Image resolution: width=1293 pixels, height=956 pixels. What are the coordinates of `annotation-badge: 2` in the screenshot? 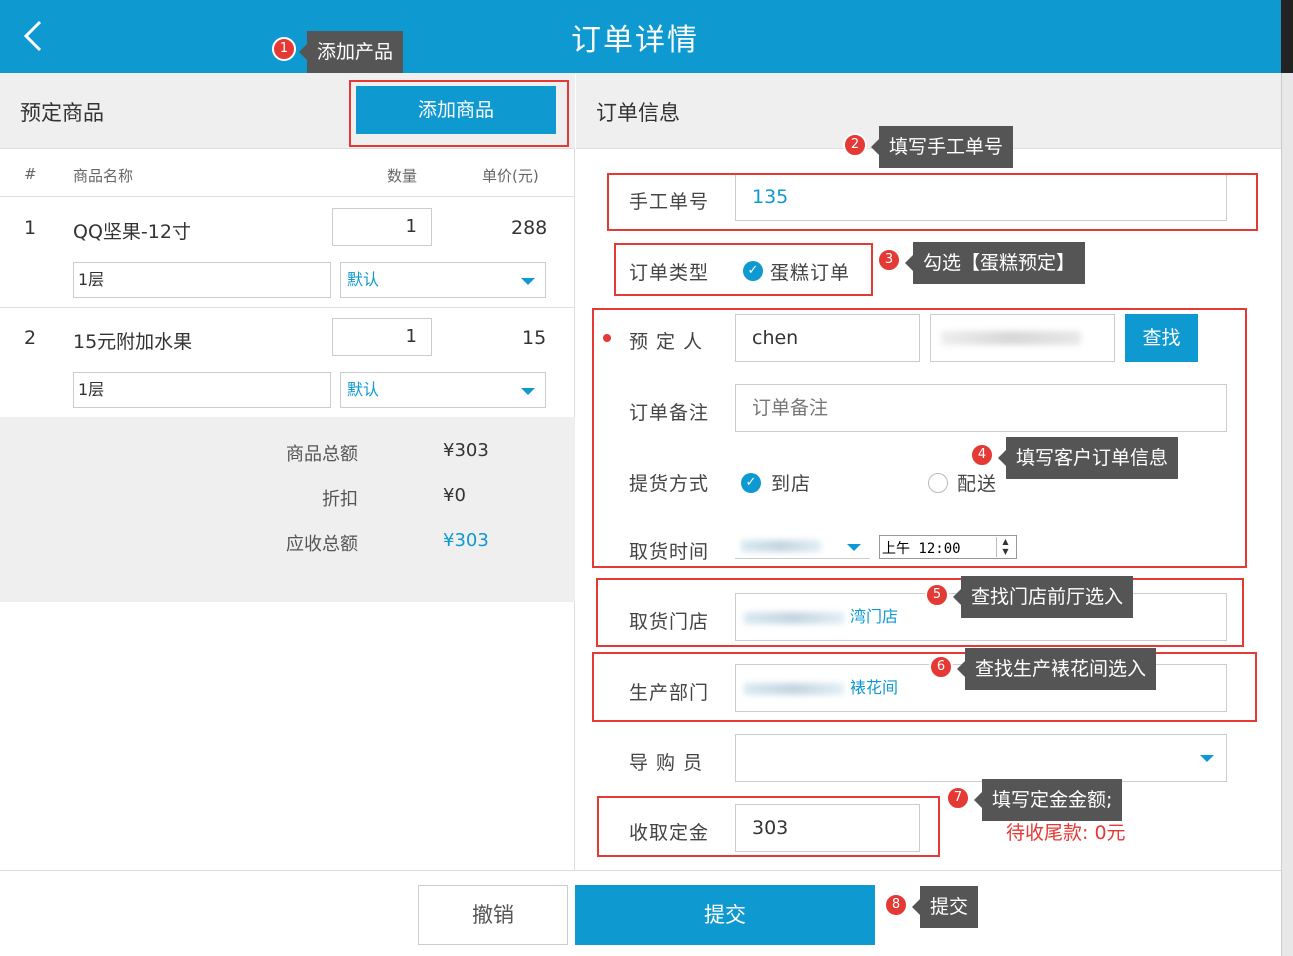 It's located at (855, 145).